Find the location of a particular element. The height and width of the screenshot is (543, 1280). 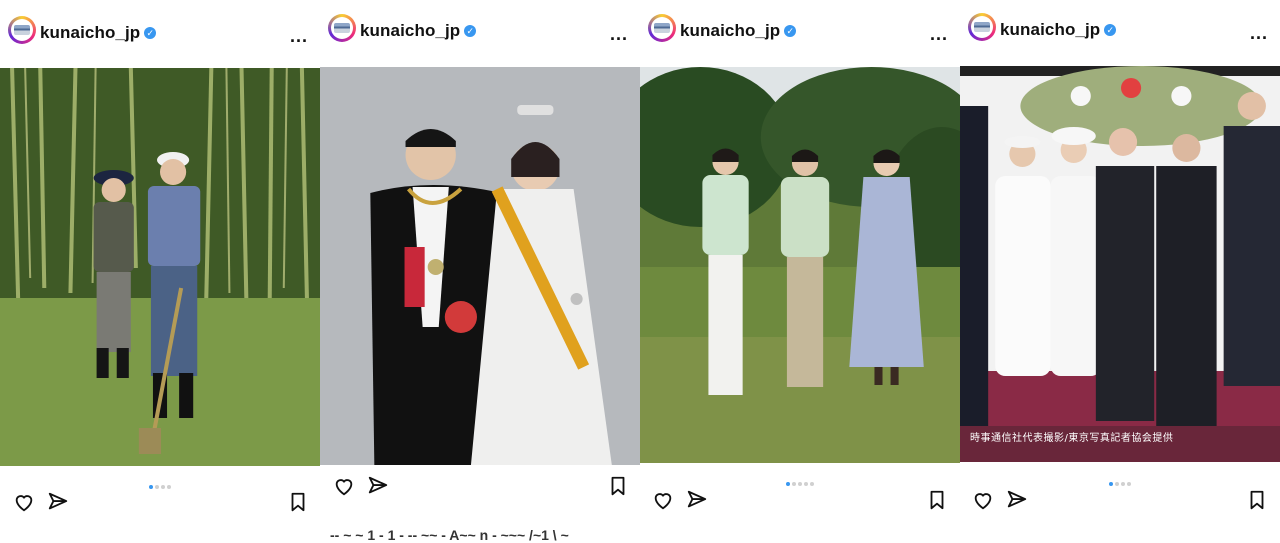

photo-credit: 時事通信社代表撮影/東京写真記者協会提供 is located at coordinates (1072, 438).